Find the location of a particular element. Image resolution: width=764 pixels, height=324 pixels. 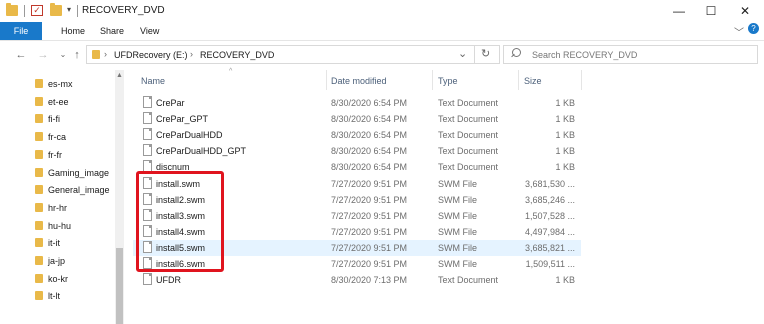

breadcrumb-drive: UFDRecovery (E:) is located at coordinates (151, 55).